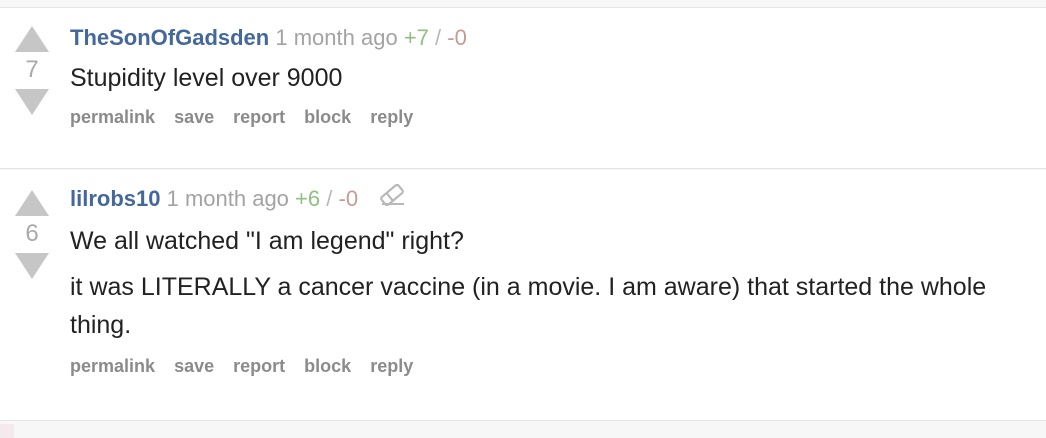  I want to click on eraser-icon, so click(392, 198).